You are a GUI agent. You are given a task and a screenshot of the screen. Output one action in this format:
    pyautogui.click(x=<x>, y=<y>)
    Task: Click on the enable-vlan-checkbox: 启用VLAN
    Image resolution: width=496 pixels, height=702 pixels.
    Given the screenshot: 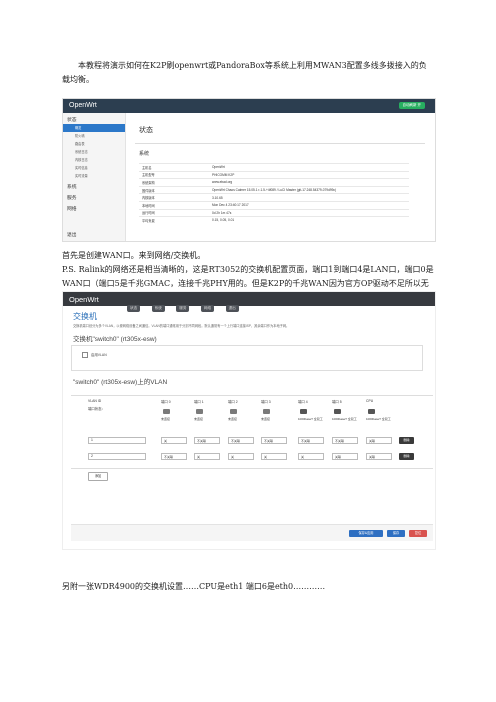 What is the action you would take?
    pyautogui.click(x=94, y=355)
    